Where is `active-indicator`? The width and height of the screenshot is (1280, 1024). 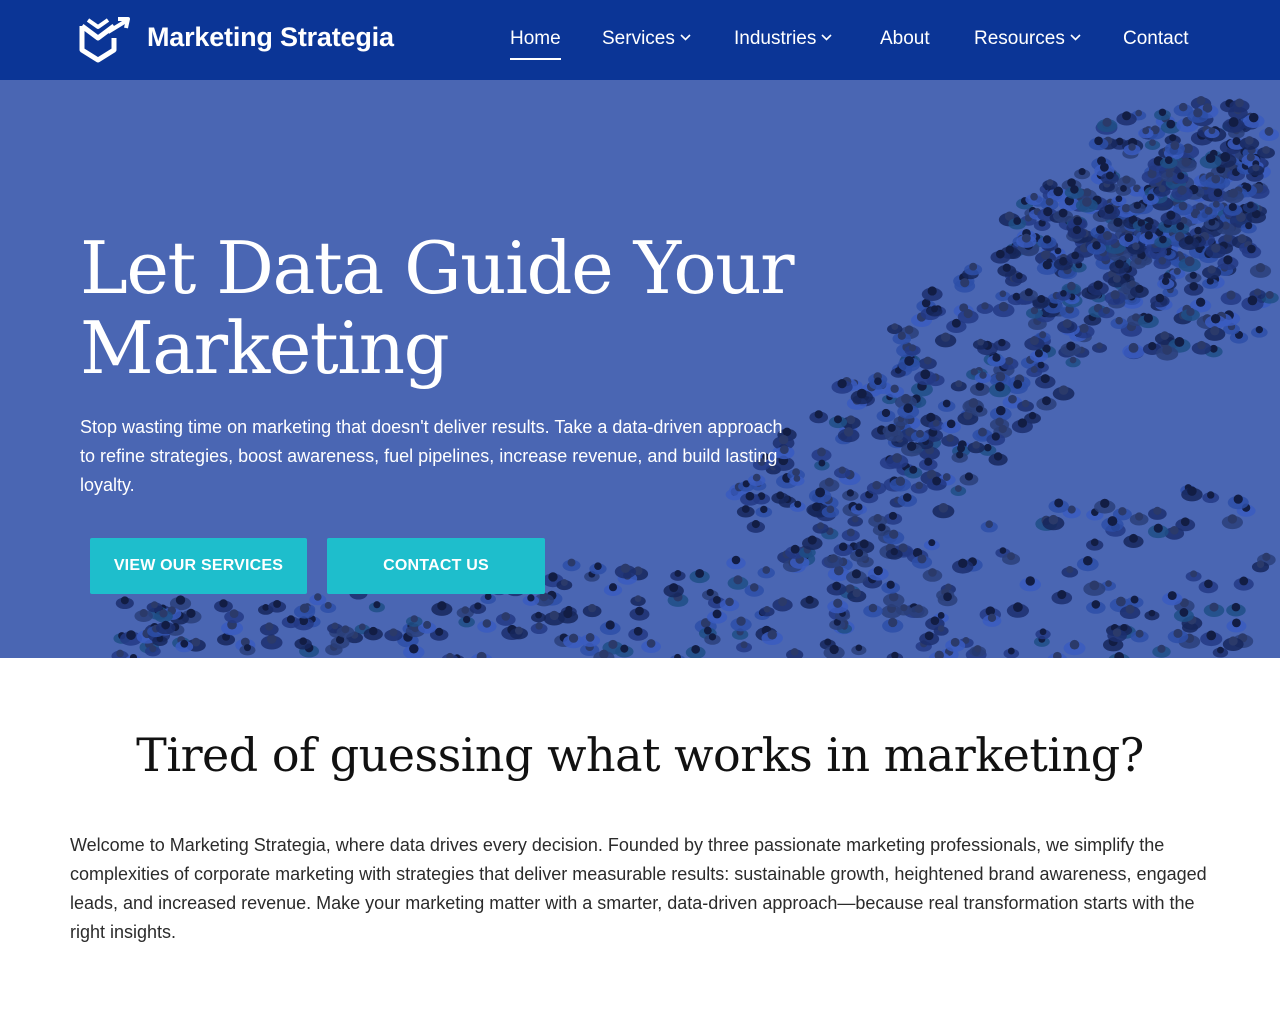 active-indicator is located at coordinates (535, 59).